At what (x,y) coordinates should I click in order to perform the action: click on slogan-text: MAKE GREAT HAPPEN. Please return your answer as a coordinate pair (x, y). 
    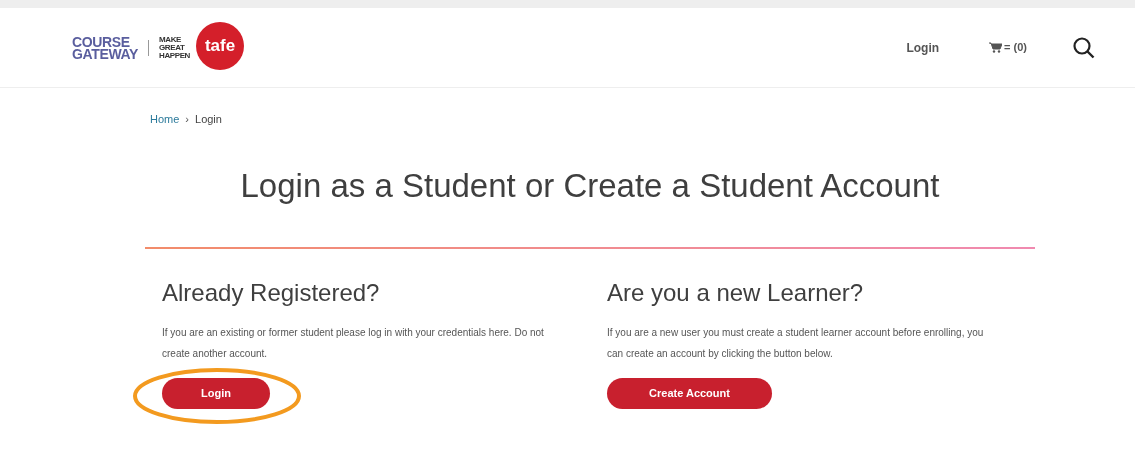
    Looking at the image, I should click on (175, 47).